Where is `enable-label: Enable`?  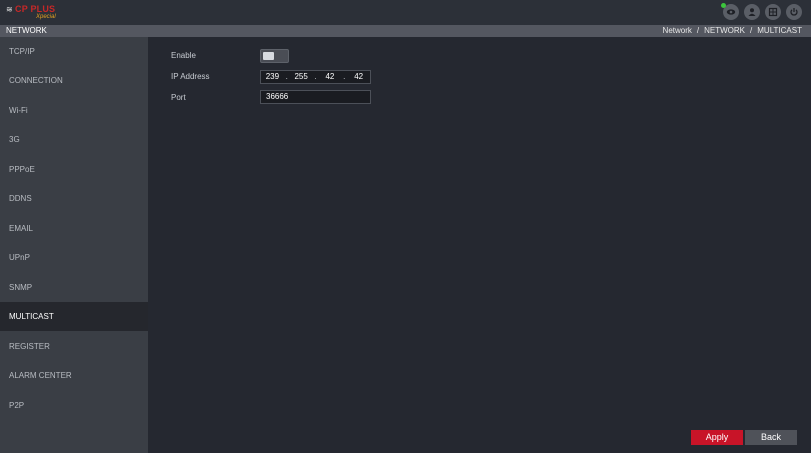
enable-label: Enable is located at coordinates (183, 55).